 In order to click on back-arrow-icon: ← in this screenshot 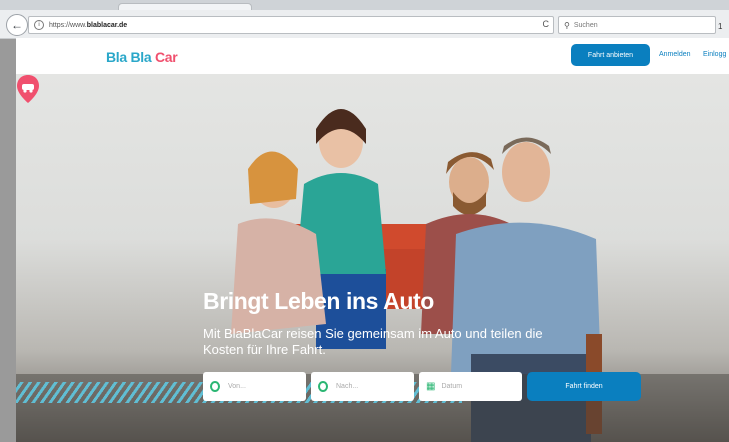, I will do `click(17, 25)`.